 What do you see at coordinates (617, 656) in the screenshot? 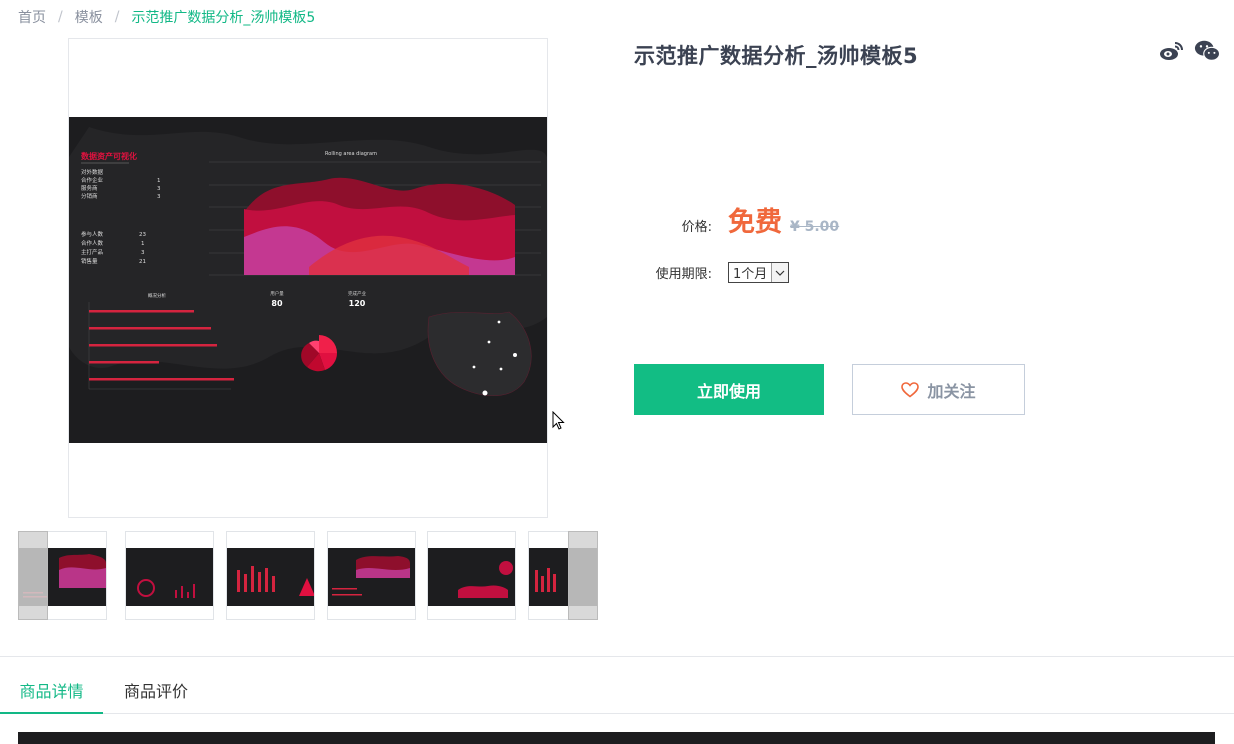
I see `section-divider` at bounding box center [617, 656].